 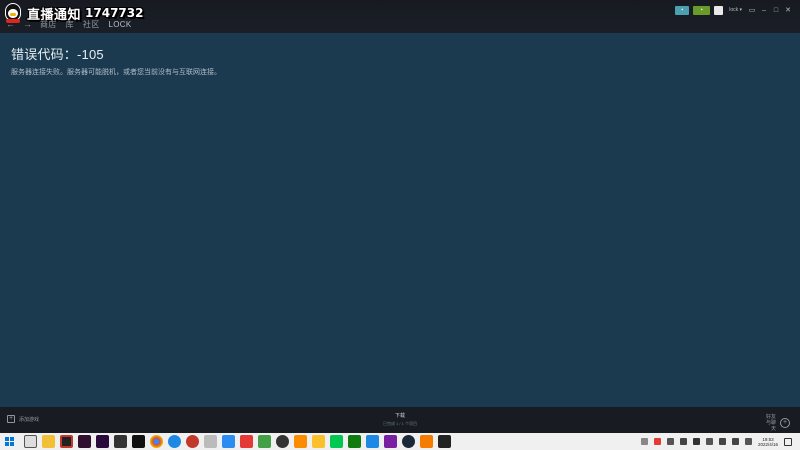 I want to click on header-controls: ▪ ▪ lock ▾ ▭ – □ ✕, so click(x=733, y=10).